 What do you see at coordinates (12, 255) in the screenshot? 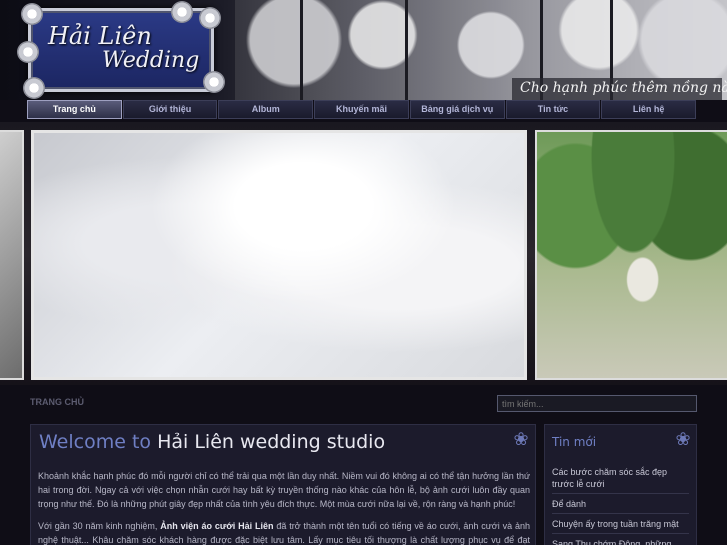
I see `gallery-previous-photo` at bounding box center [12, 255].